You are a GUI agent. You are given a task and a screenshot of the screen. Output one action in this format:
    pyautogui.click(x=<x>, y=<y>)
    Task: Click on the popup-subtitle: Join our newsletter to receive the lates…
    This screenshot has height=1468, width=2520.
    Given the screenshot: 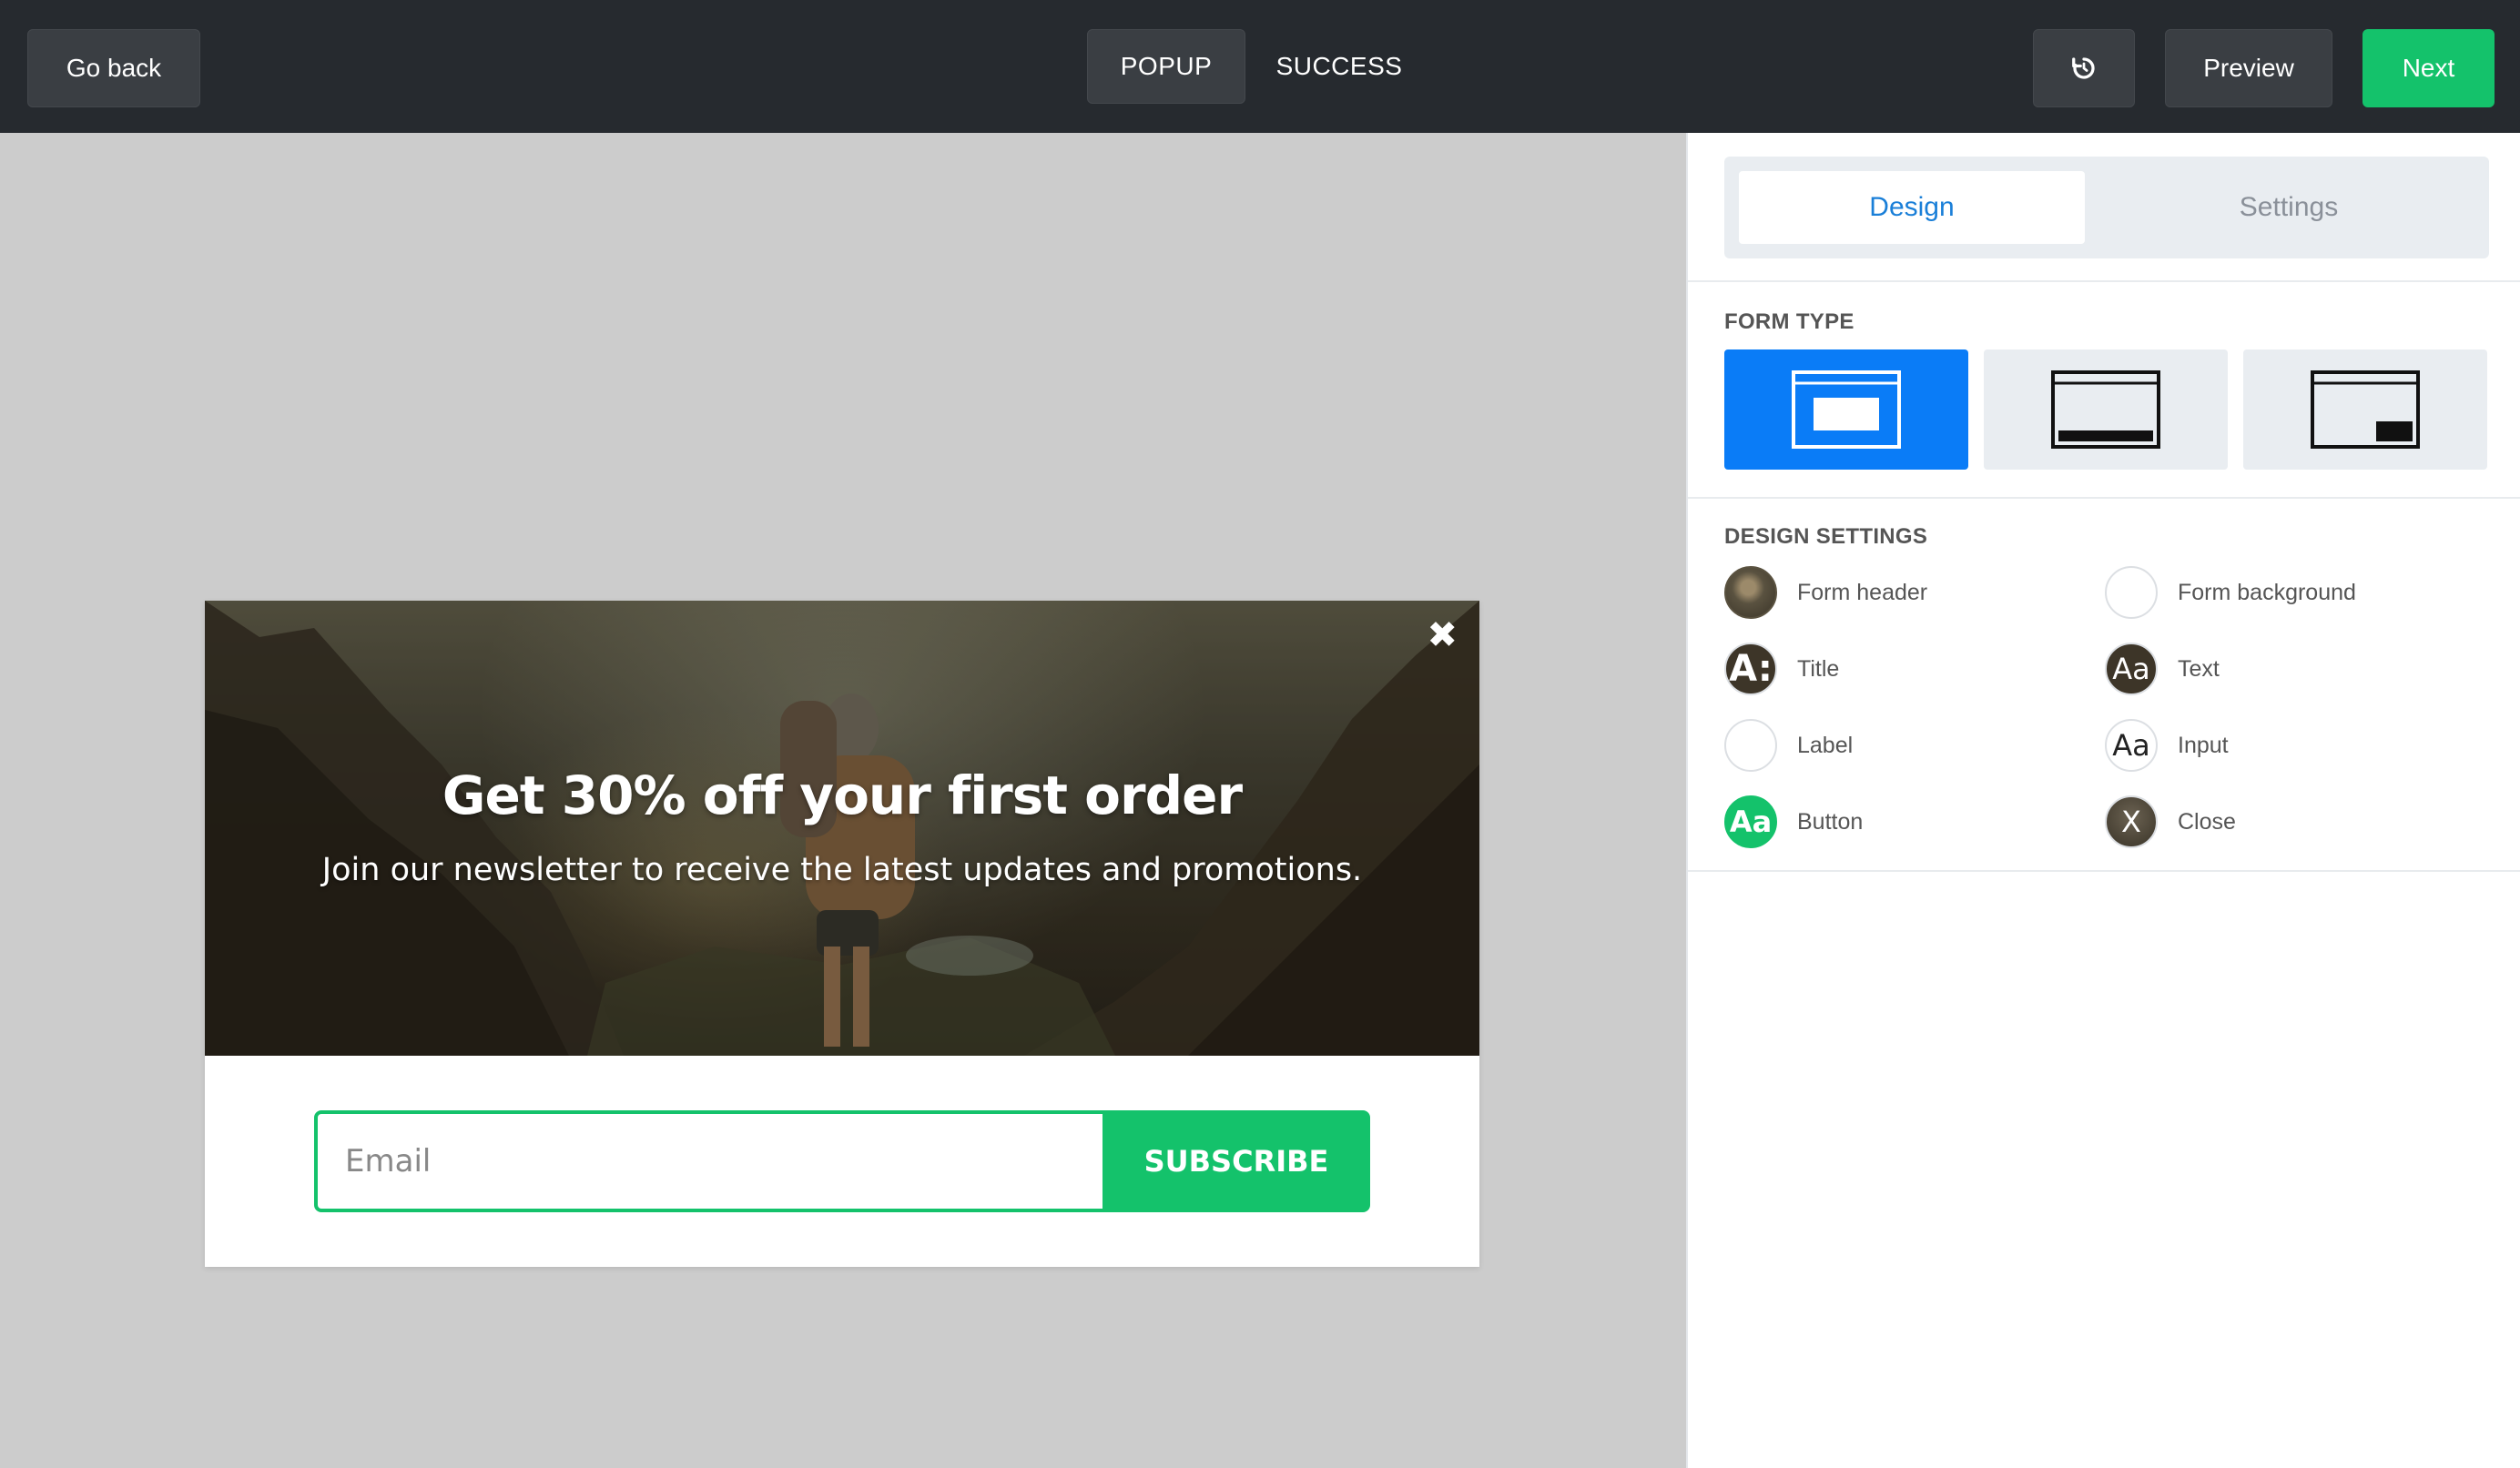 What is the action you would take?
    pyautogui.click(x=842, y=870)
    